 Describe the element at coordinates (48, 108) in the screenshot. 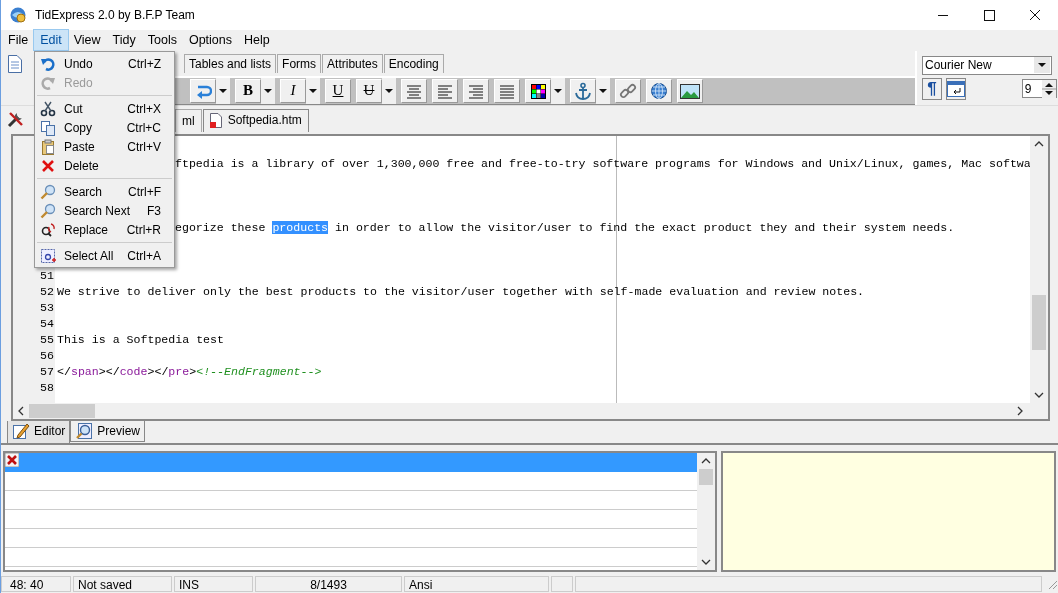

I see `scissors-icon` at that location.